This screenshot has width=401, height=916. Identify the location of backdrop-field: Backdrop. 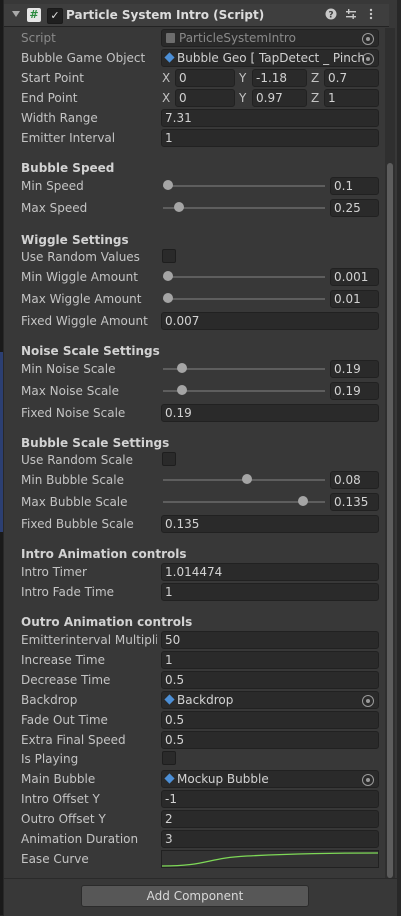
(270, 700).